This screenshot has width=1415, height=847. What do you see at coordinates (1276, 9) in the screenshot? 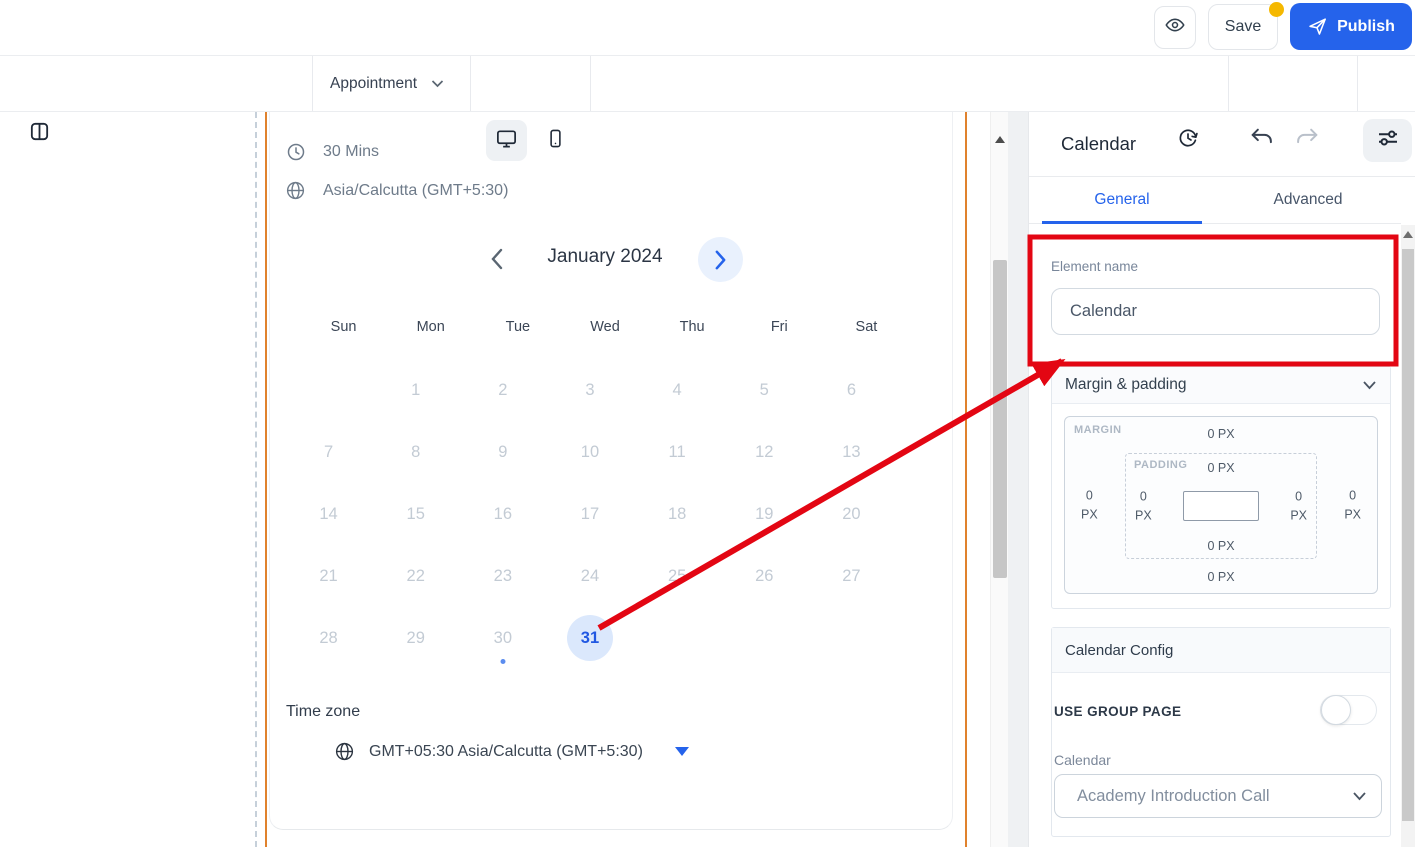
I see `unsaved-changes-dot` at bounding box center [1276, 9].